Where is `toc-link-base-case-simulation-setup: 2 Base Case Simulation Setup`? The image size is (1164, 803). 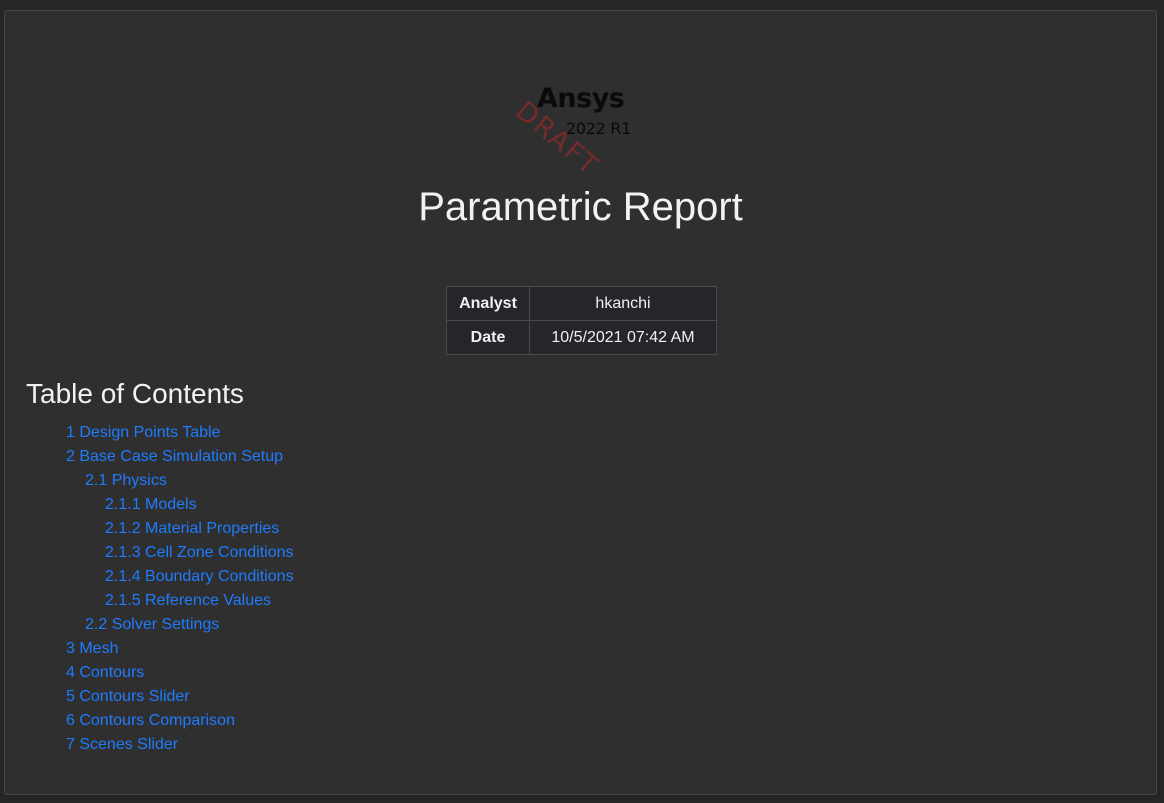
toc-link-base-case-simulation-setup: 2 Base Case Simulation Setup is located at coordinates (149, 457).